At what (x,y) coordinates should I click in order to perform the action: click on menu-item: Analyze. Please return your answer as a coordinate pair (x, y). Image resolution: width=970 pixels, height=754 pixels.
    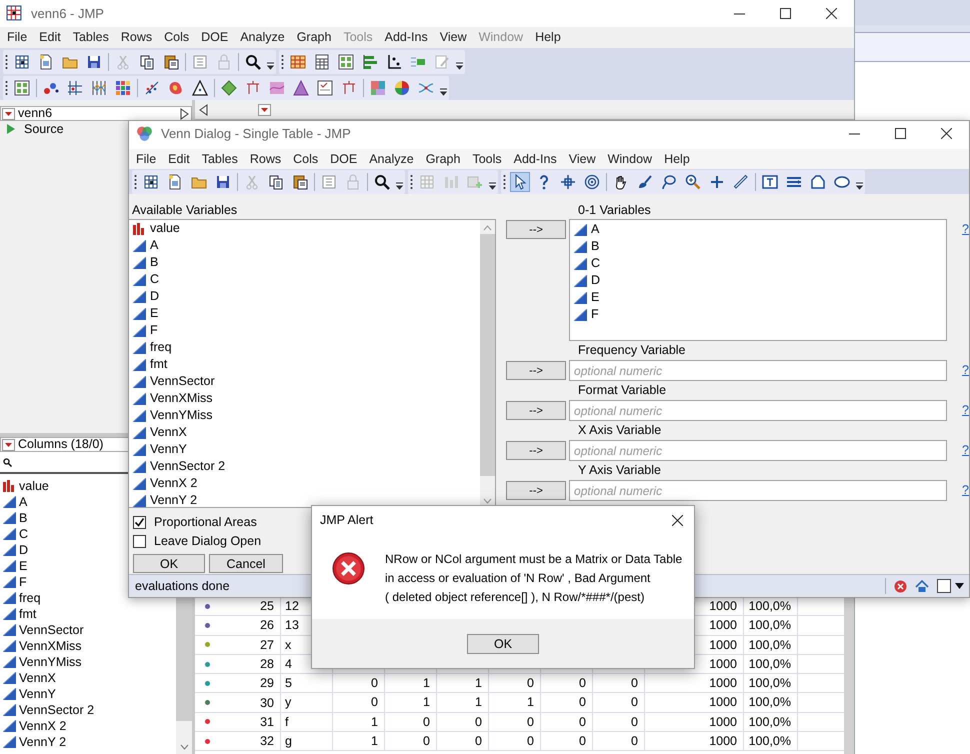
    Looking at the image, I should click on (391, 159).